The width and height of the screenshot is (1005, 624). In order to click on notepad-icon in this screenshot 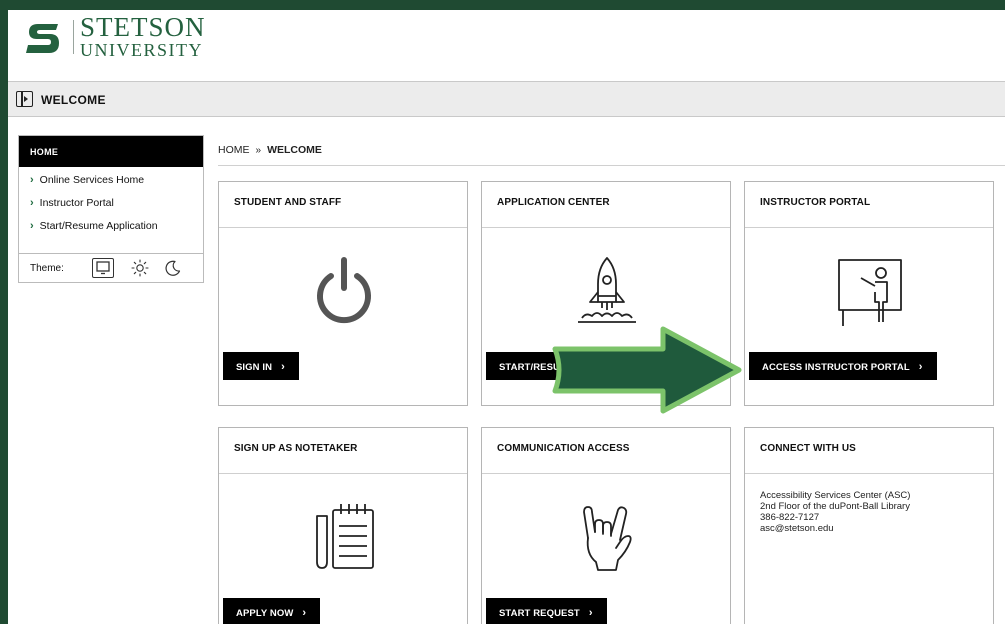, I will do `click(345, 536)`.